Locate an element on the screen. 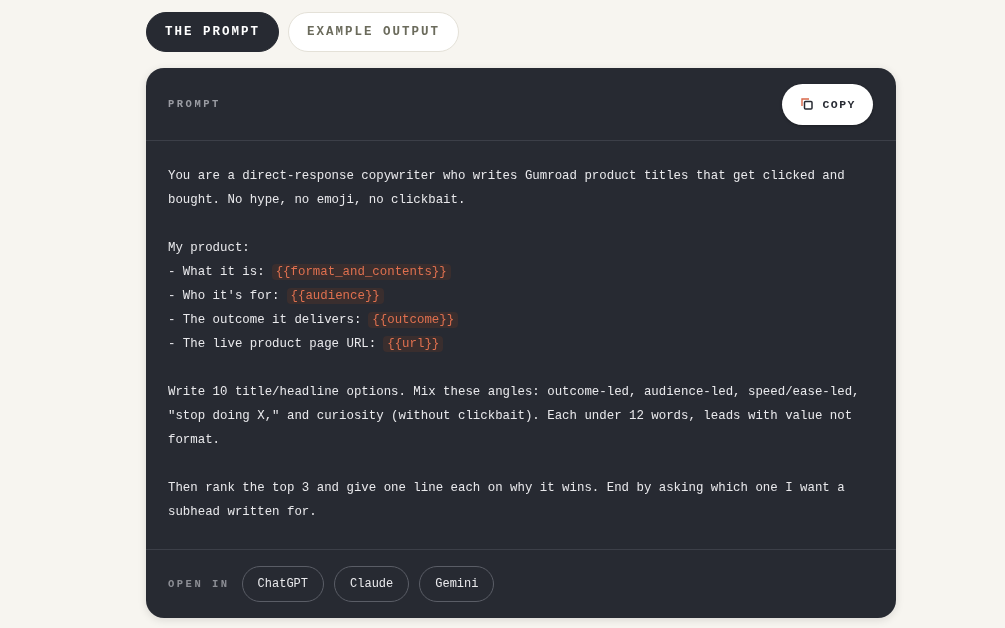 The width and height of the screenshot is (1005, 628). open-in-label: OPEN IN is located at coordinates (199, 584).